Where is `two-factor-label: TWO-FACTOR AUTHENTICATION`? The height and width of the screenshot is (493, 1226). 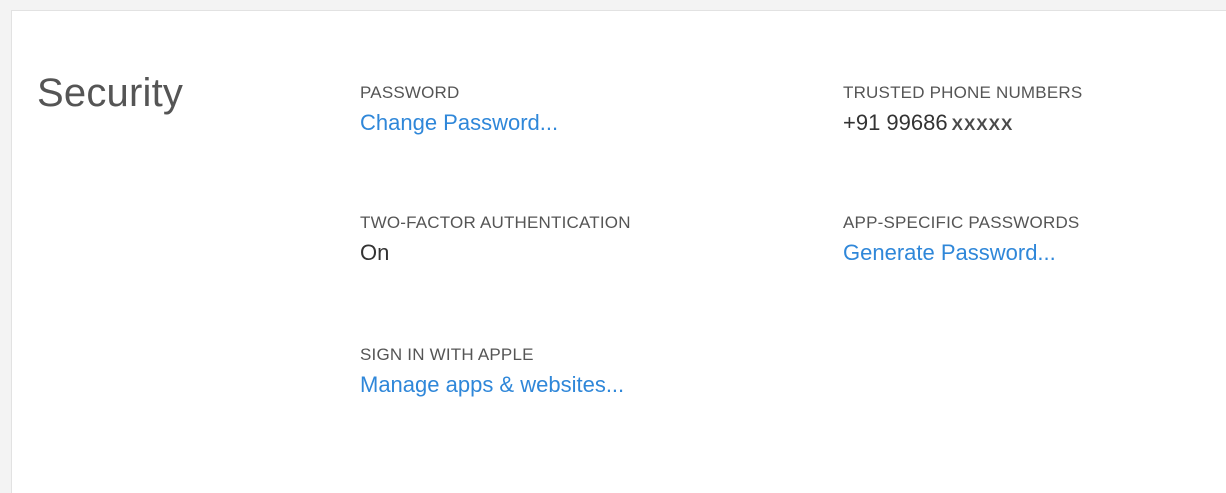 two-factor-label: TWO-FACTOR AUTHENTICATION is located at coordinates (495, 222).